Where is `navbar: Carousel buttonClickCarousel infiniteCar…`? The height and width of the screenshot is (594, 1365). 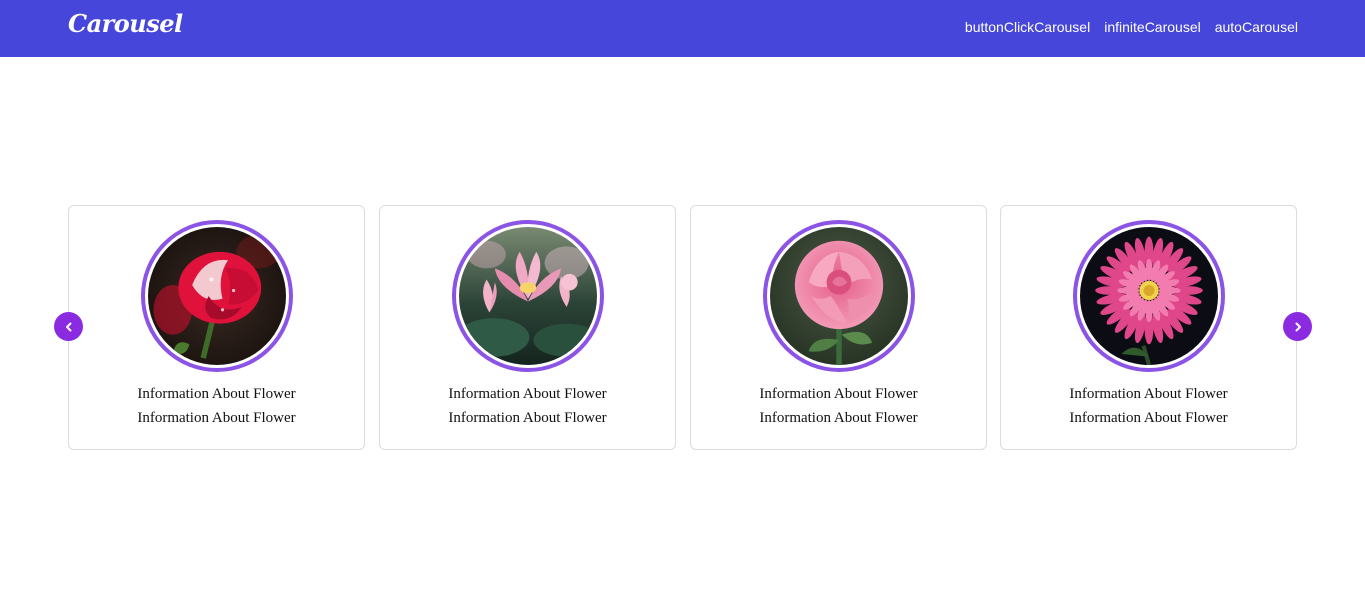 navbar: Carousel buttonClickCarousel infiniteCar… is located at coordinates (682, 28).